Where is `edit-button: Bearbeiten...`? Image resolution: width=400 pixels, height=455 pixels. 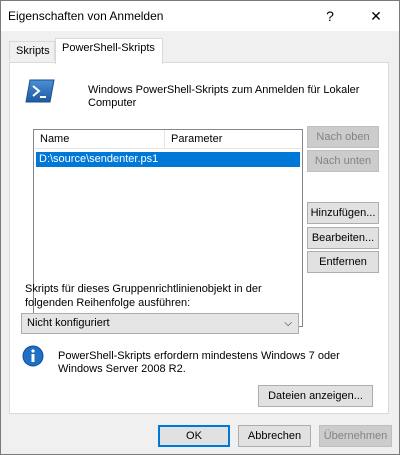
edit-button: Bearbeiten... is located at coordinates (343, 238).